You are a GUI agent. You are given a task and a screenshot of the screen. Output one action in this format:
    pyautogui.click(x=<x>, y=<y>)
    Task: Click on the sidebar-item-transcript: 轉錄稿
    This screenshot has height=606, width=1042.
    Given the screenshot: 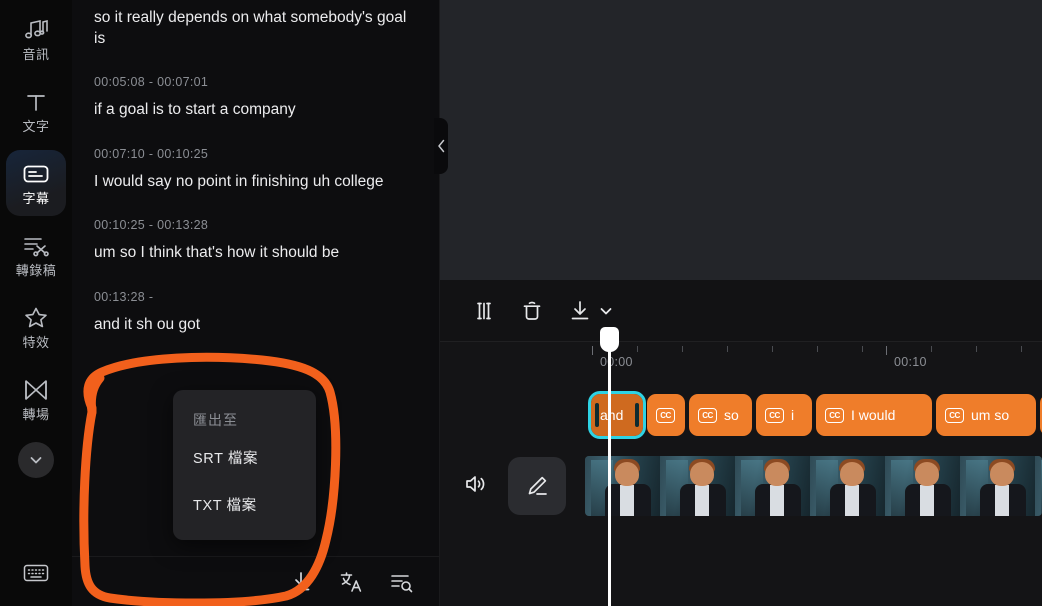 What is the action you would take?
    pyautogui.click(x=36, y=255)
    